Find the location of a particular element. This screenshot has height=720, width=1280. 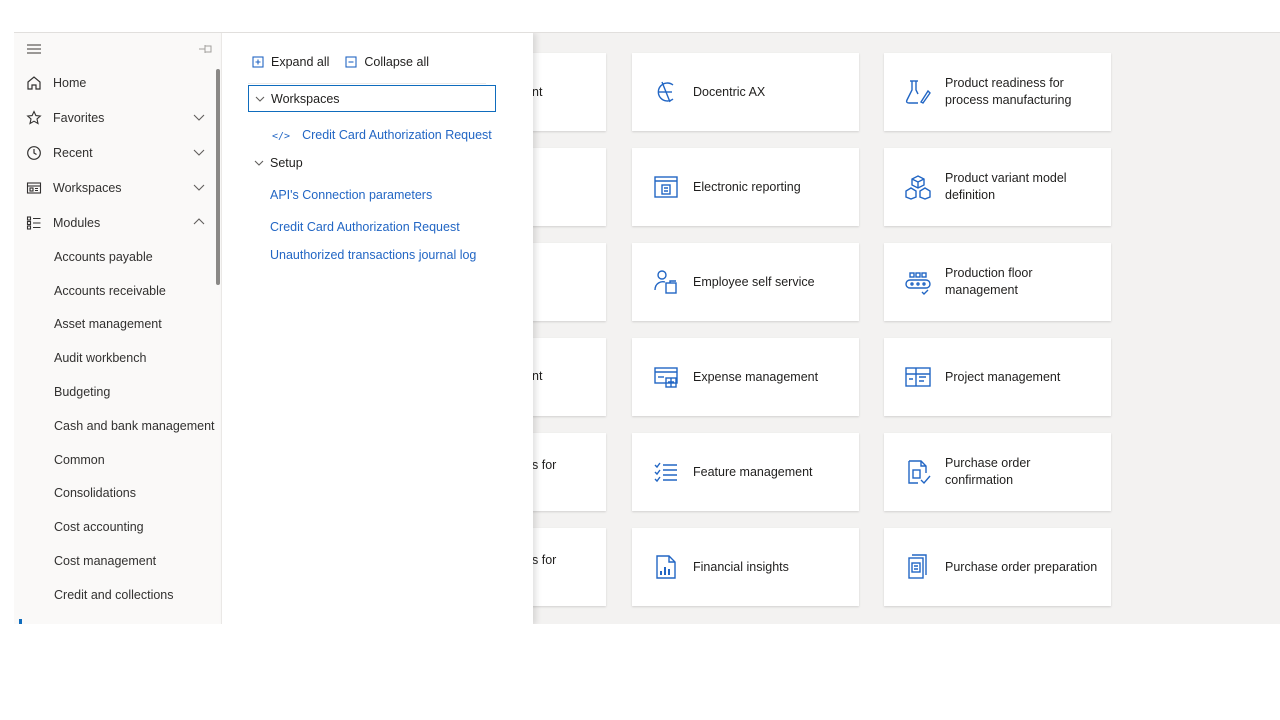

flyout-actions: Expand all Collapse all is located at coordinates (340, 62).